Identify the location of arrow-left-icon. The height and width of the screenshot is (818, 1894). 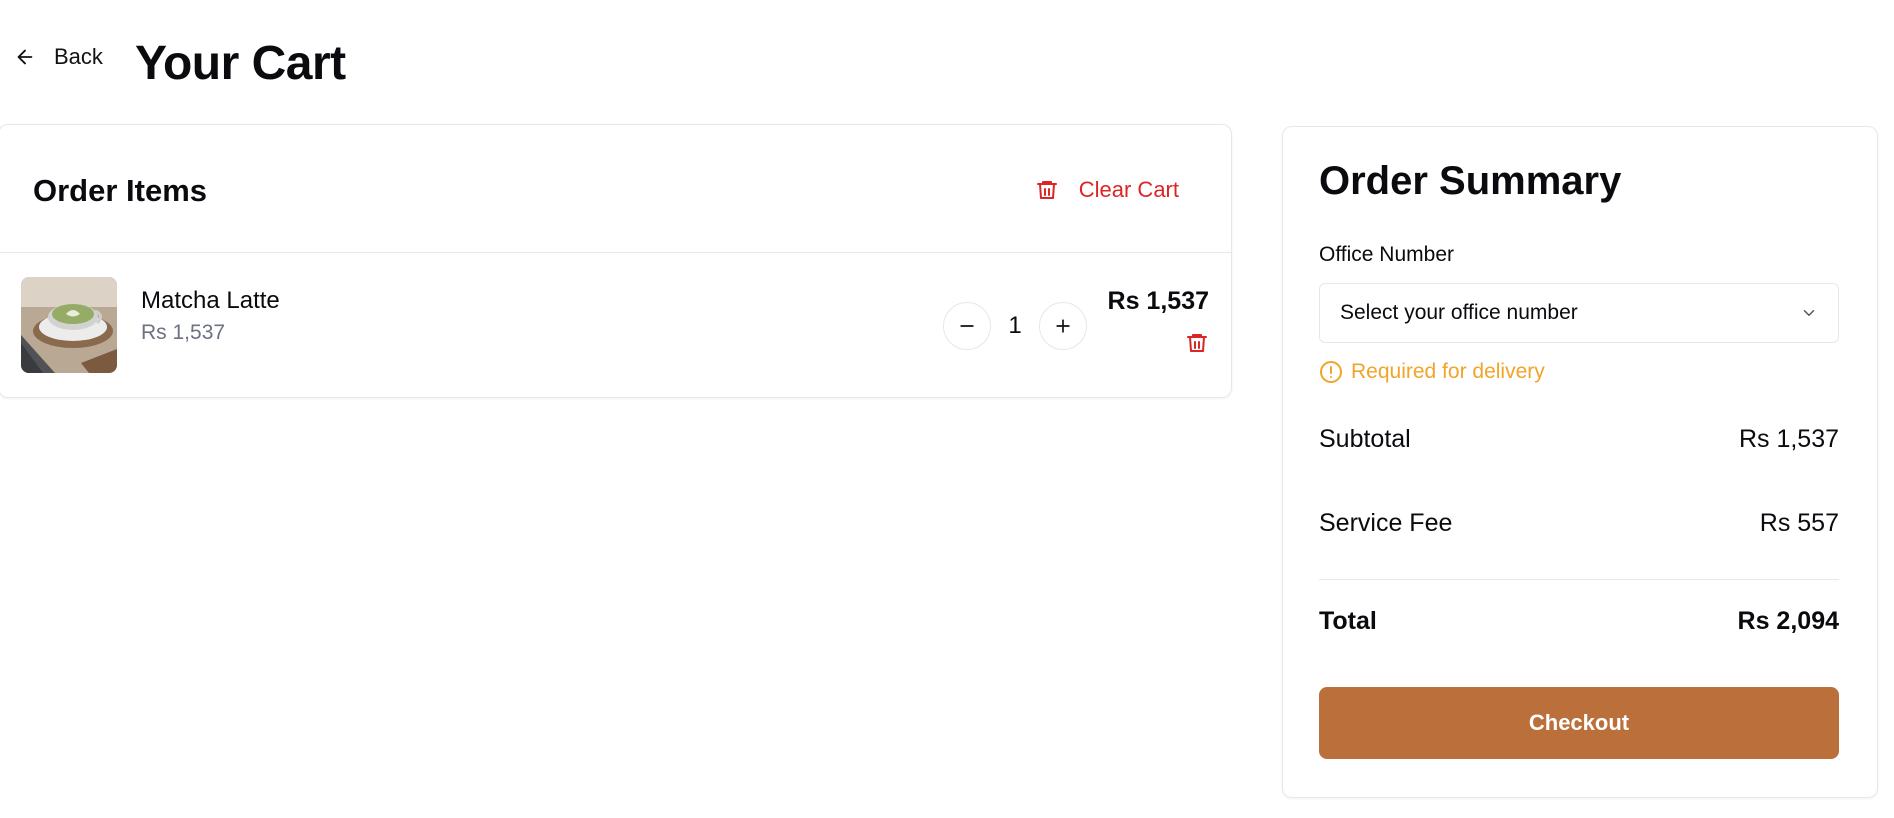
(25, 57).